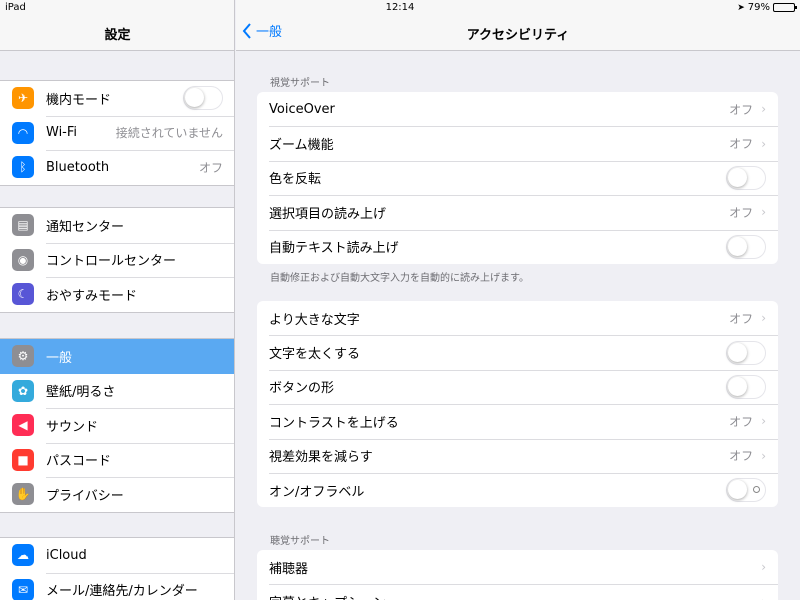 The image size is (800, 600). I want to click on sidebar-item-label: 通知センター, so click(85, 227).